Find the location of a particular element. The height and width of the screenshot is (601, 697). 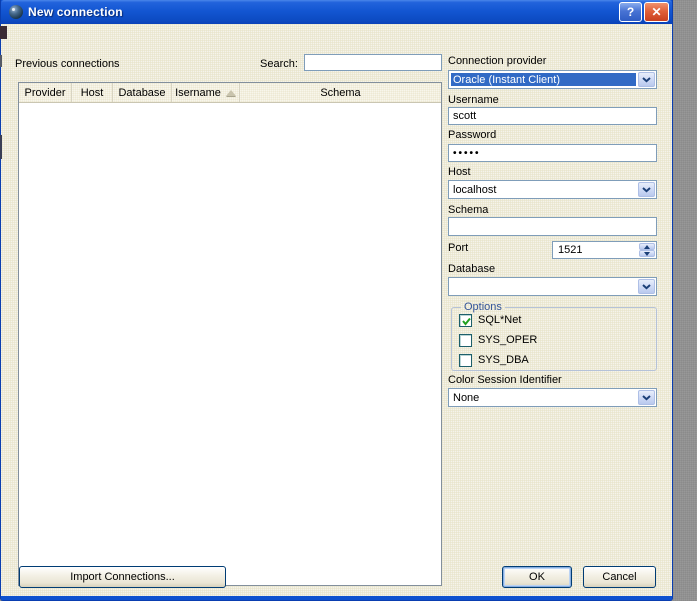

close-icon: ✕ is located at coordinates (656, 12).